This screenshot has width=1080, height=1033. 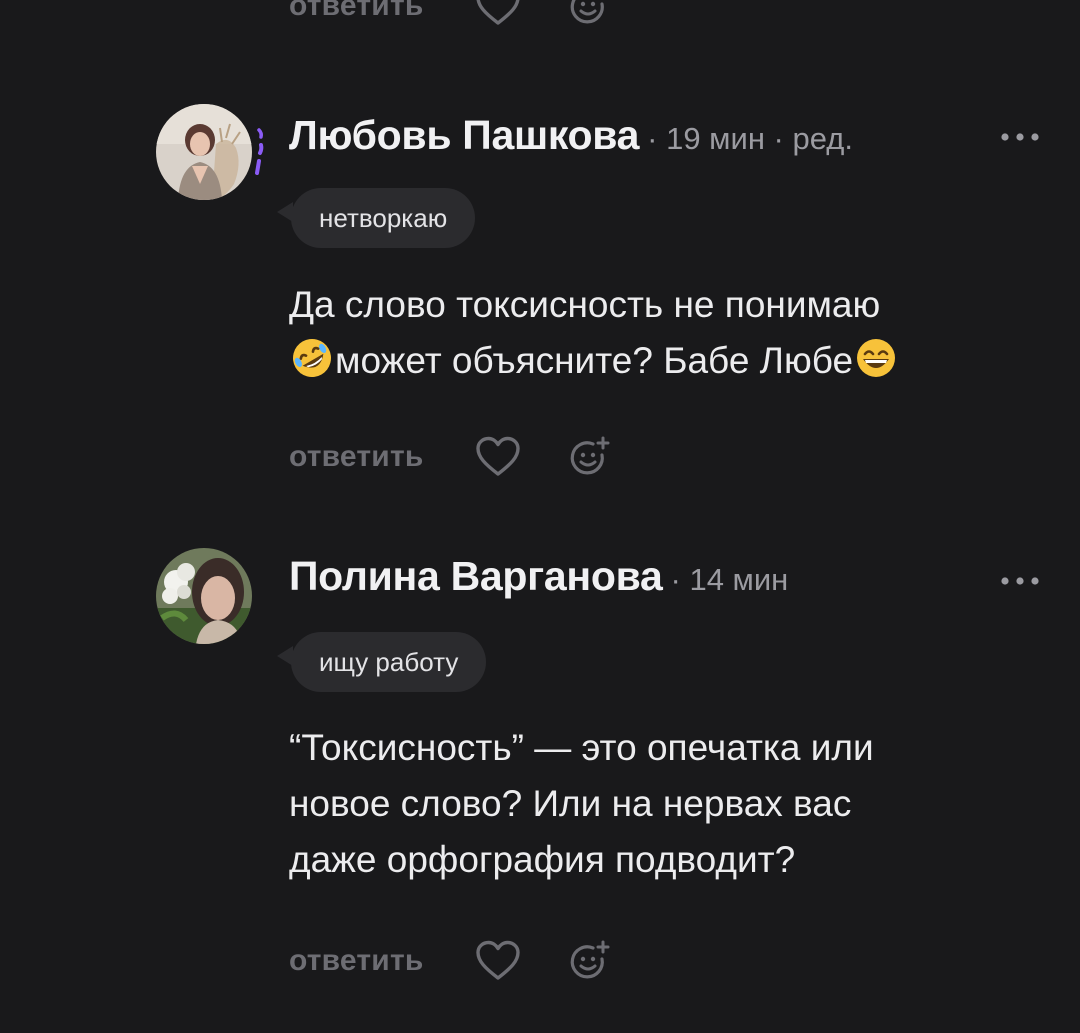 What do you see at coordinates (542, 859) in the screenshot?
I see `comment-text-line: даже орфография подводит?` at bounding box center [542, 859].